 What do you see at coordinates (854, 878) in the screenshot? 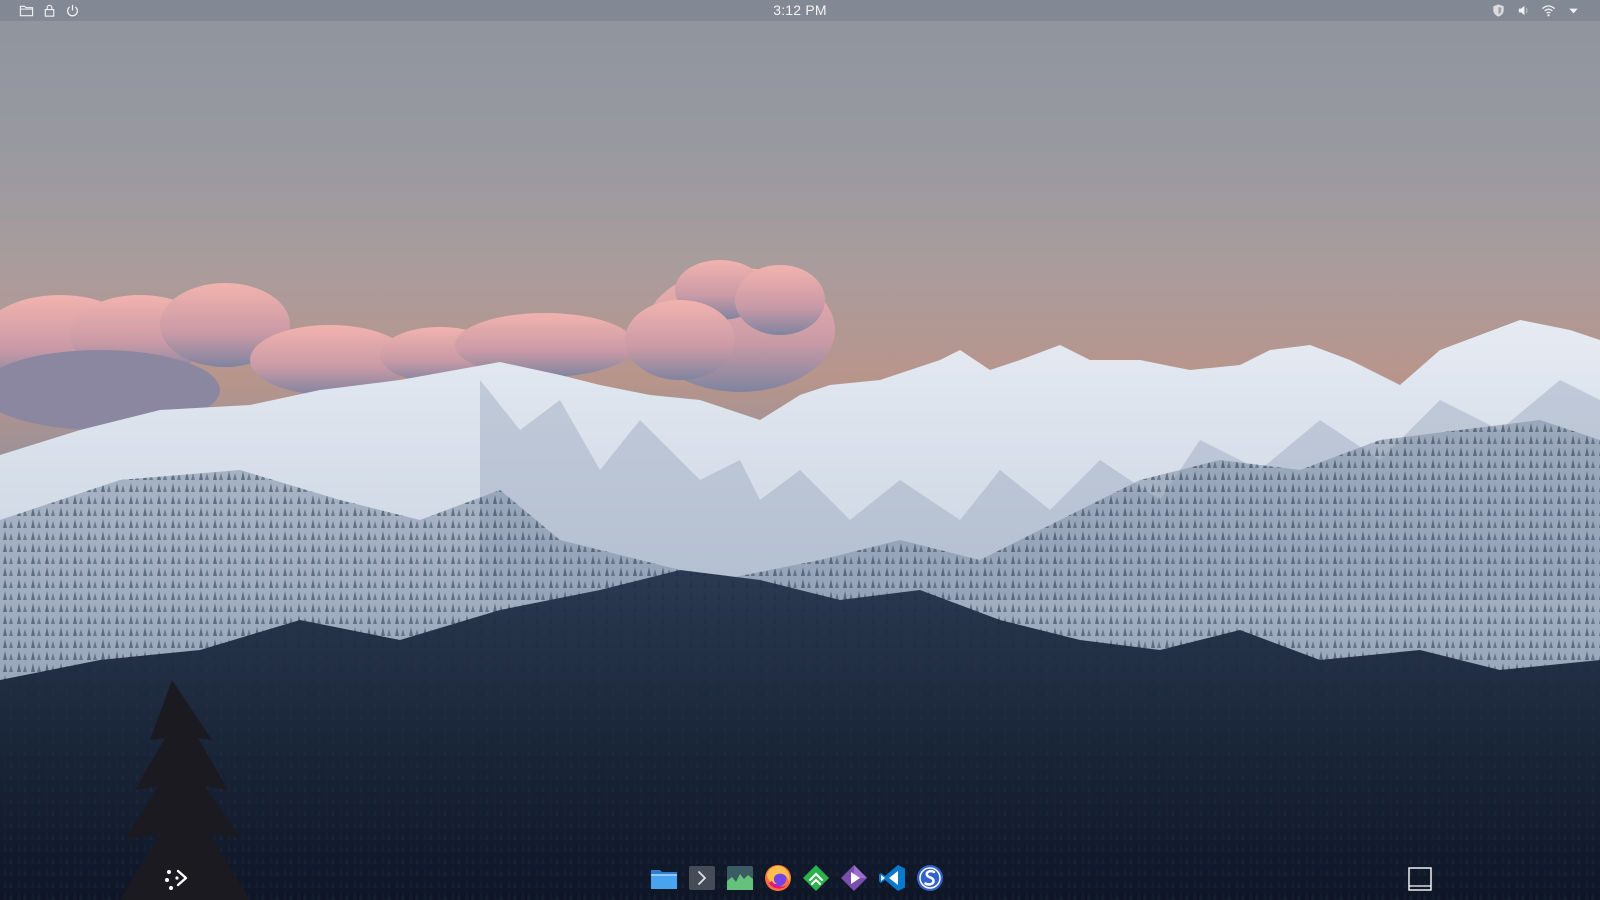
I see `diamond-play-icon` at bounding box center [854, 878].